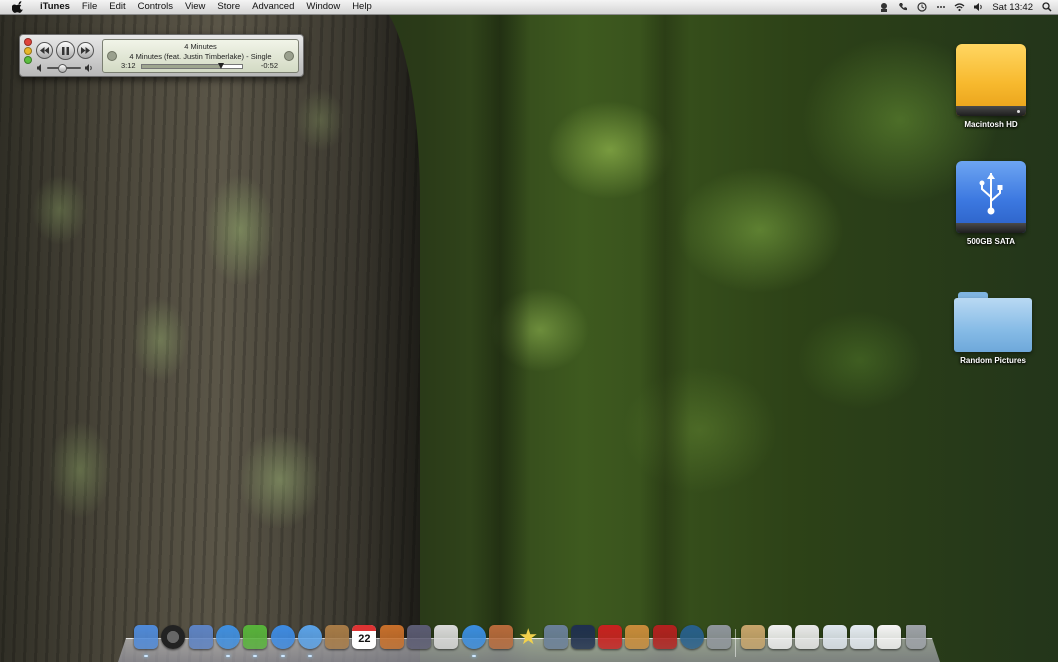  I want to click on dock: 22 ★, so click(530, 641).